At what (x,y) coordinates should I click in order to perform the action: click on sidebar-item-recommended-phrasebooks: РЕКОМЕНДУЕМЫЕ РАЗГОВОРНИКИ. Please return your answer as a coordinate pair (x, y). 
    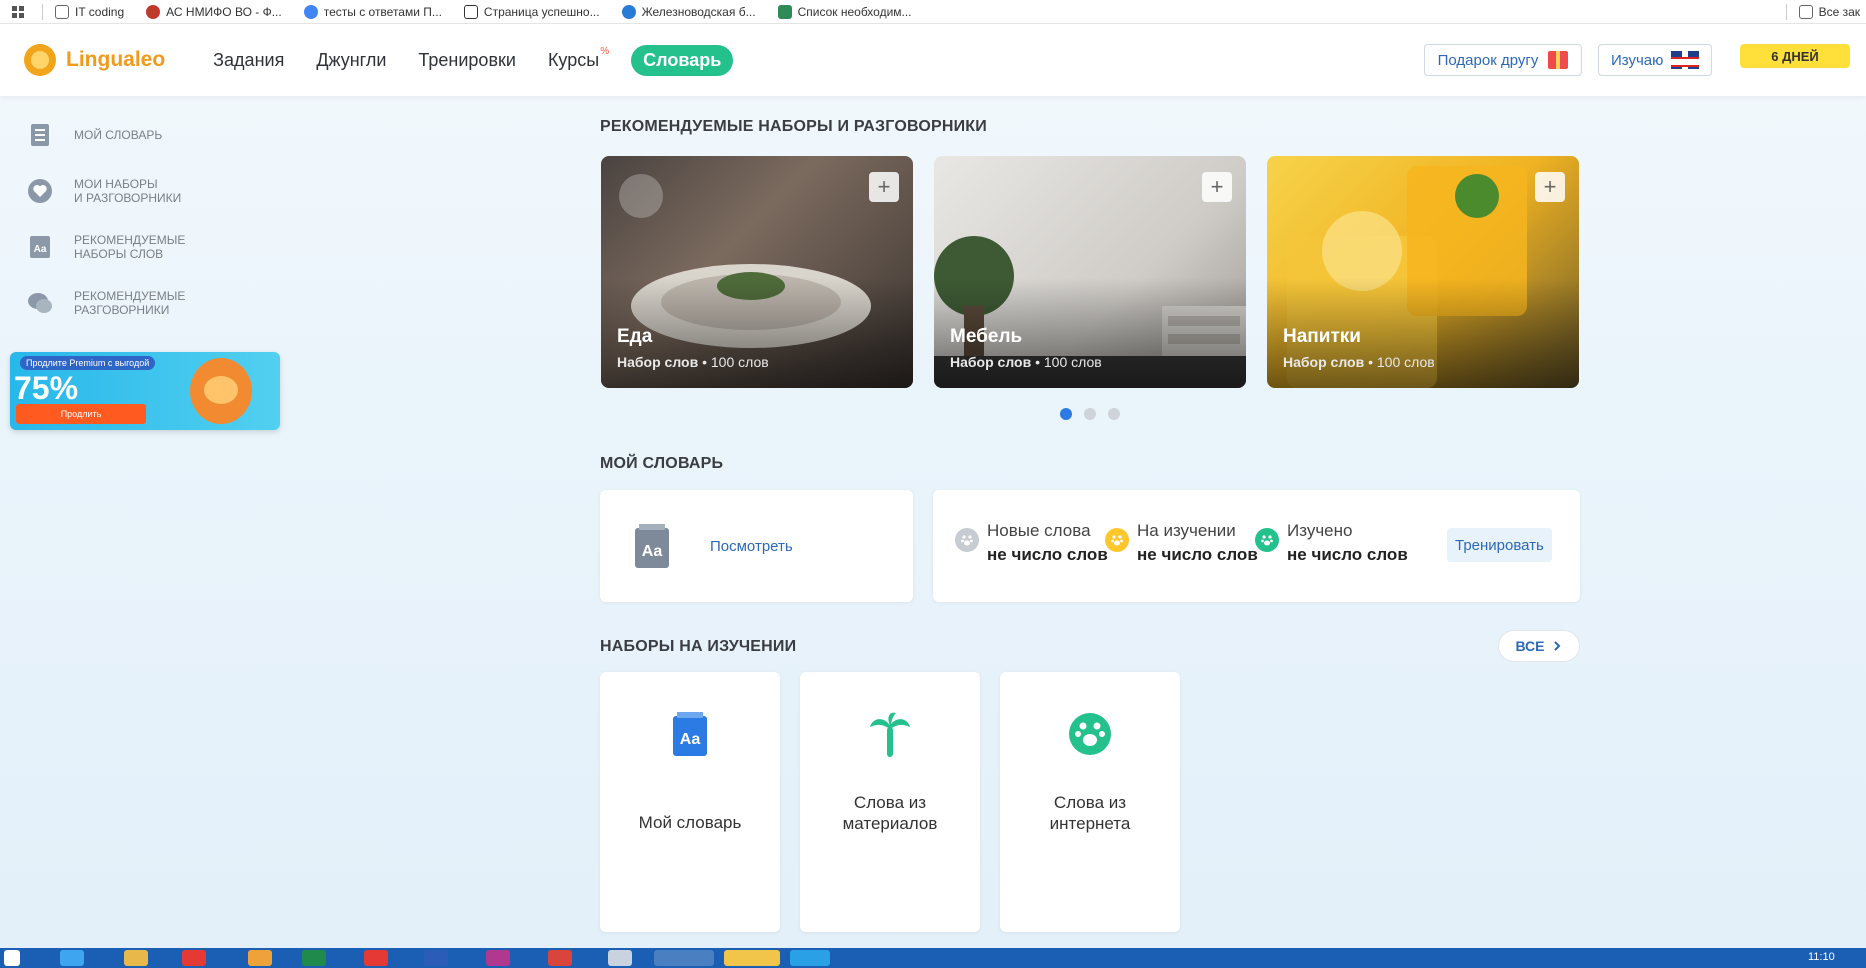
    Looking at the image, I should click on (126, 303).